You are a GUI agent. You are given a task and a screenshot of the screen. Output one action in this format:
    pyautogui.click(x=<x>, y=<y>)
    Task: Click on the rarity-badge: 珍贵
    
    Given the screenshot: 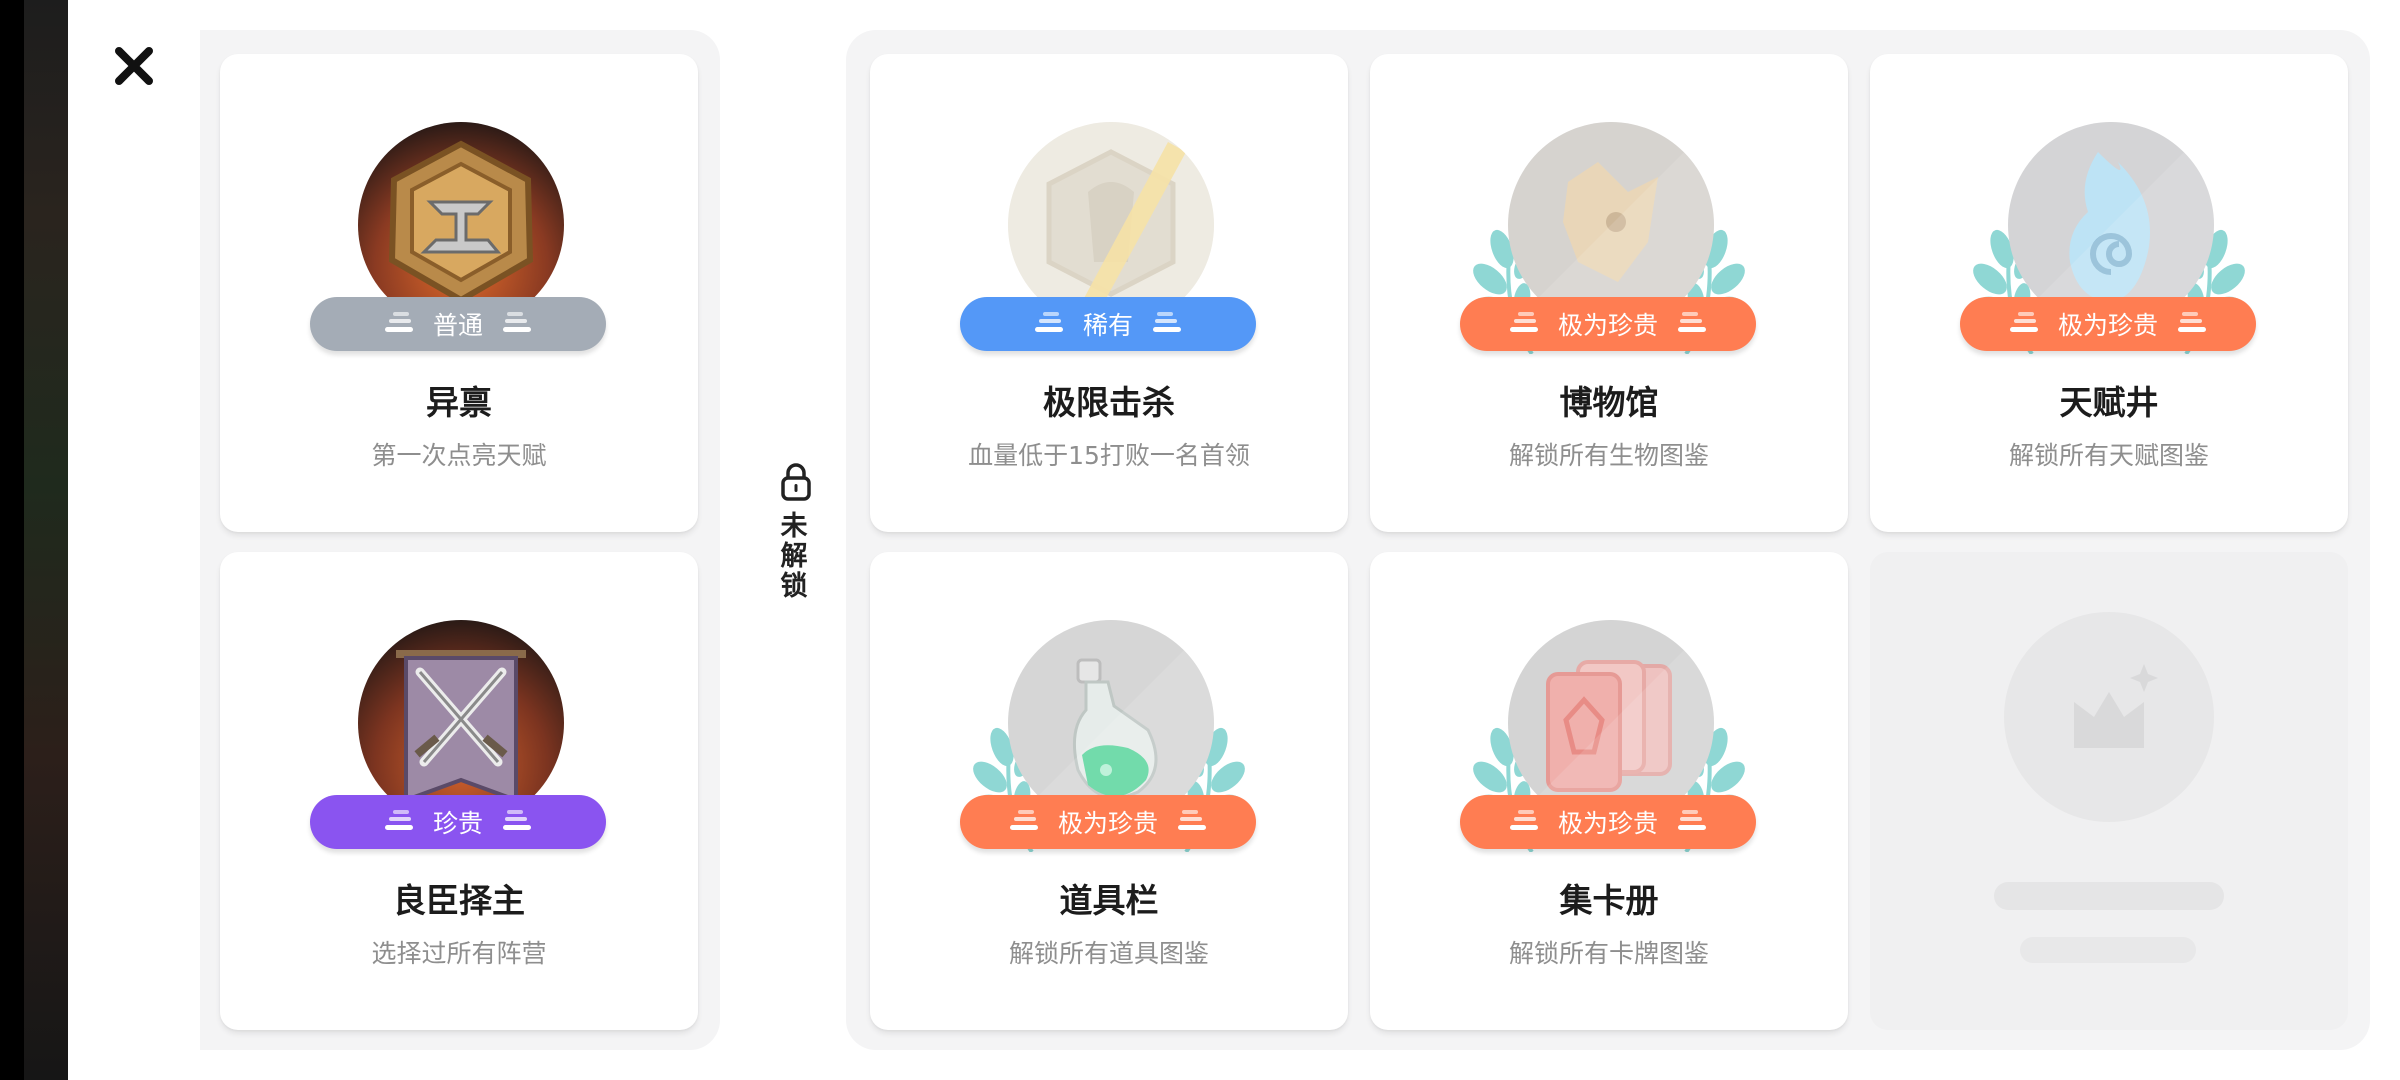 What is the action you would take?
    pyautogui.click(x=458, y=822)
    